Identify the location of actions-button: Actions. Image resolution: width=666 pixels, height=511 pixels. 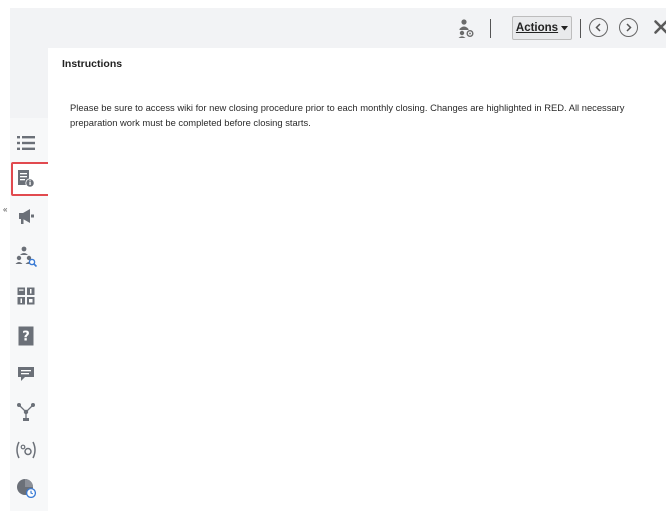
(542, 28).